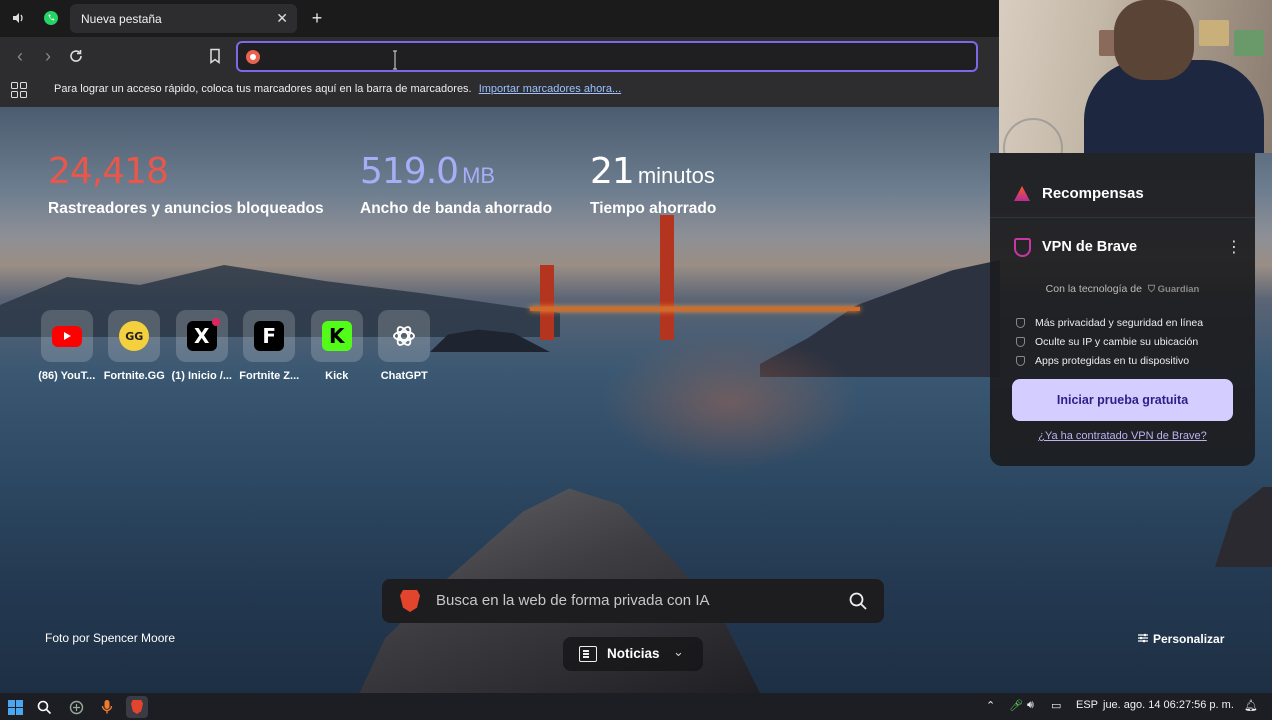 The height and width of the screenshot is (720, 1272). What do you see at coordinates (110, 638) in the screenshot?
I see `photo-credit: Foto por Spencer Moore` at bounding box center [110, 638].